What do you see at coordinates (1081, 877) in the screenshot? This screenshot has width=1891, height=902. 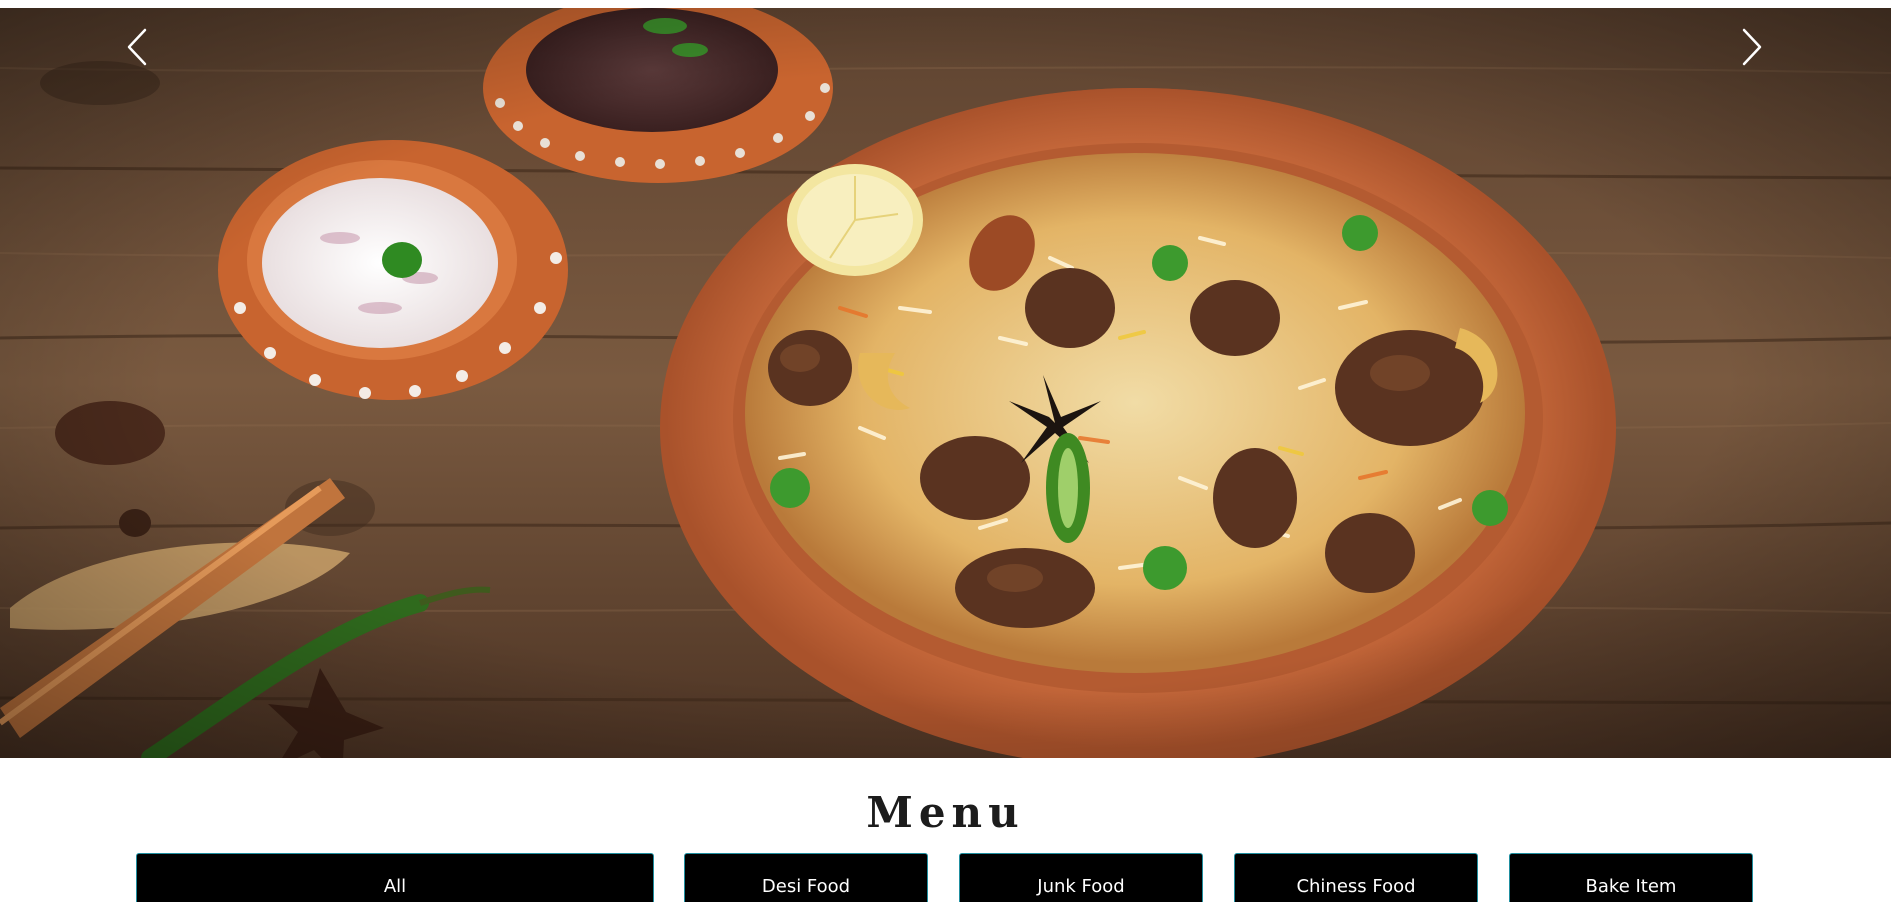 I see `menu-tab-junk-food: Junk Food` at bounding box center [1081, 877].